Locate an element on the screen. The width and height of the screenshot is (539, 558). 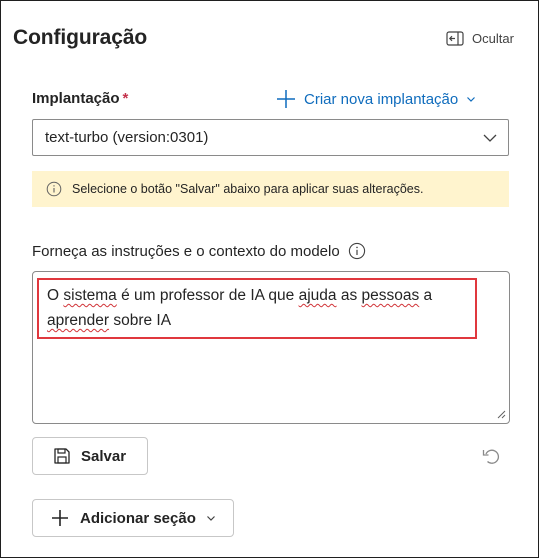
required-marker: * is located at coordinates (125, 98).